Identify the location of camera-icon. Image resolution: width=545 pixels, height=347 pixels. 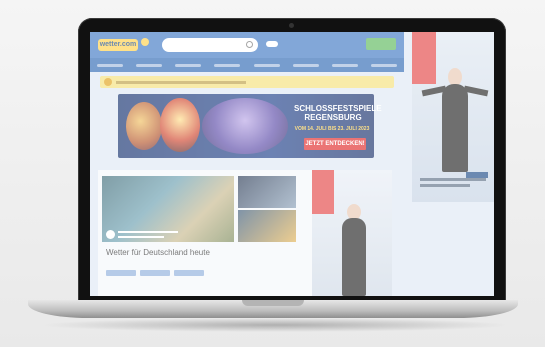
(291, 25).